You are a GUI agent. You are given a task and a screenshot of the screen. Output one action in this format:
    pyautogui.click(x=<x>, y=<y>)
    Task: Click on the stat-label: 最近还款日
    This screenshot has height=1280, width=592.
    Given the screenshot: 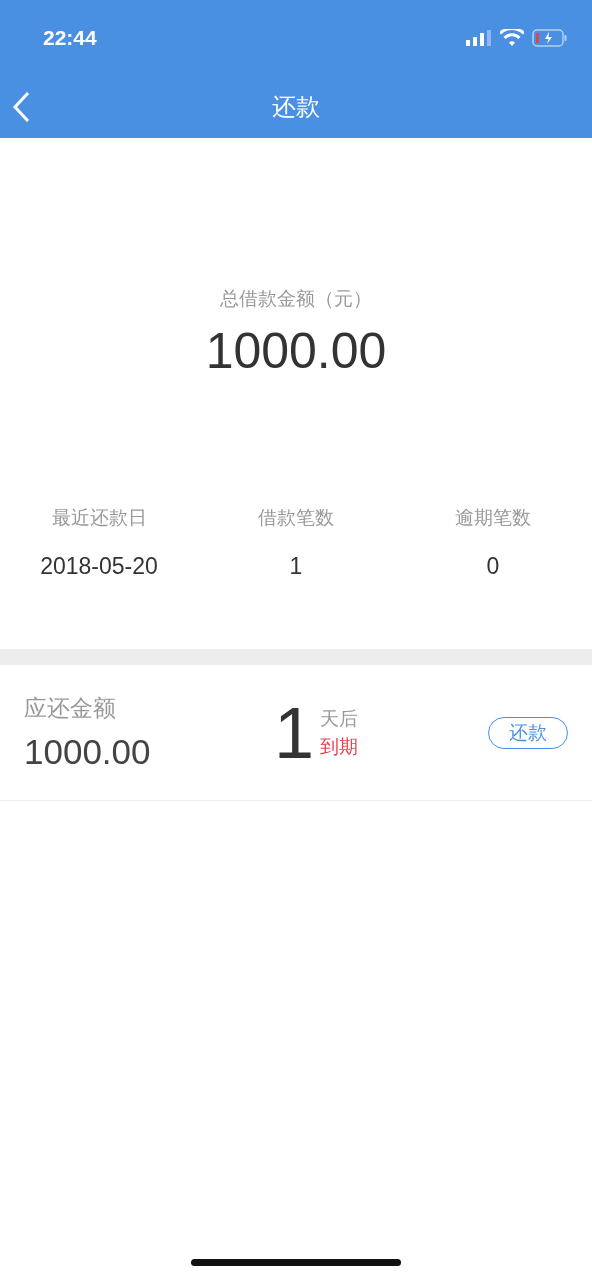 What is the action you would take?
    pyautogui.click(x=99, y=517)
    